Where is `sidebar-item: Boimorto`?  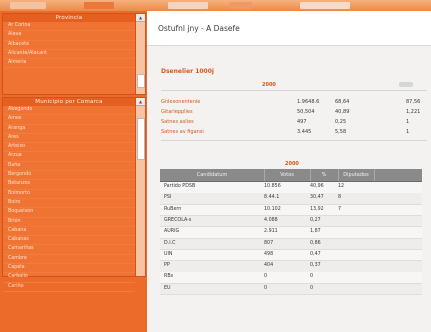 sidebar-item: Boimorto is located at coordinates (69, 194).